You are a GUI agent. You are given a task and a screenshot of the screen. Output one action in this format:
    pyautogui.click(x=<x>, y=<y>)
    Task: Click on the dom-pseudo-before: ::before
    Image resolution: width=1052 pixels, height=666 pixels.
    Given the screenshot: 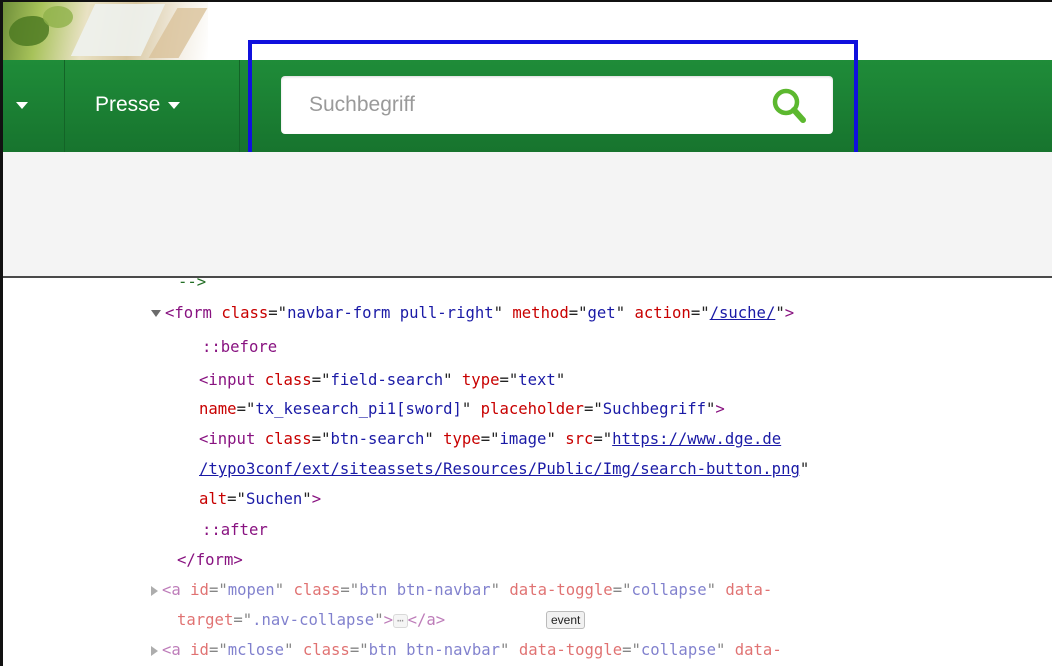 What is the action you would take?
    pyautogui.click(x=239, y=347)
    